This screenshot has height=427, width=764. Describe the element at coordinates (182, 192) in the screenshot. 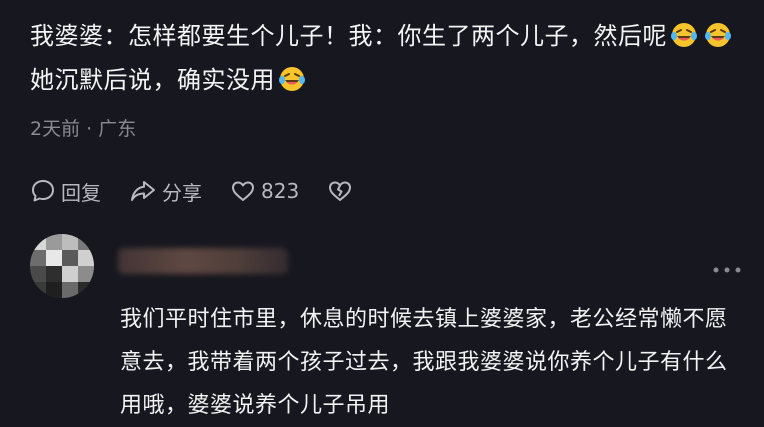

I see `share-label: 分享` at that location.